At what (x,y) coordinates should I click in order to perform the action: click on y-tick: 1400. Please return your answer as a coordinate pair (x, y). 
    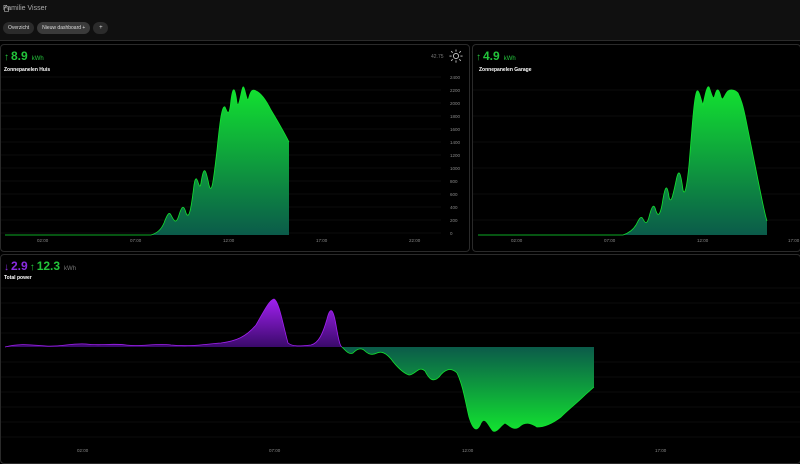
    Looking at the image, I should click on (455, 142).